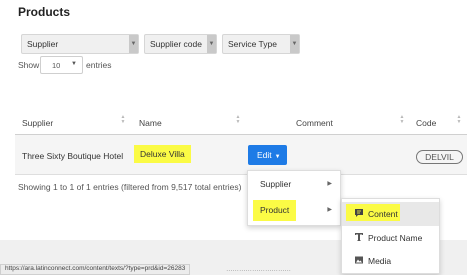  Describe the element at coordinates (426, 123) in the screenshot. I see `column-header-code: Code` at that location.